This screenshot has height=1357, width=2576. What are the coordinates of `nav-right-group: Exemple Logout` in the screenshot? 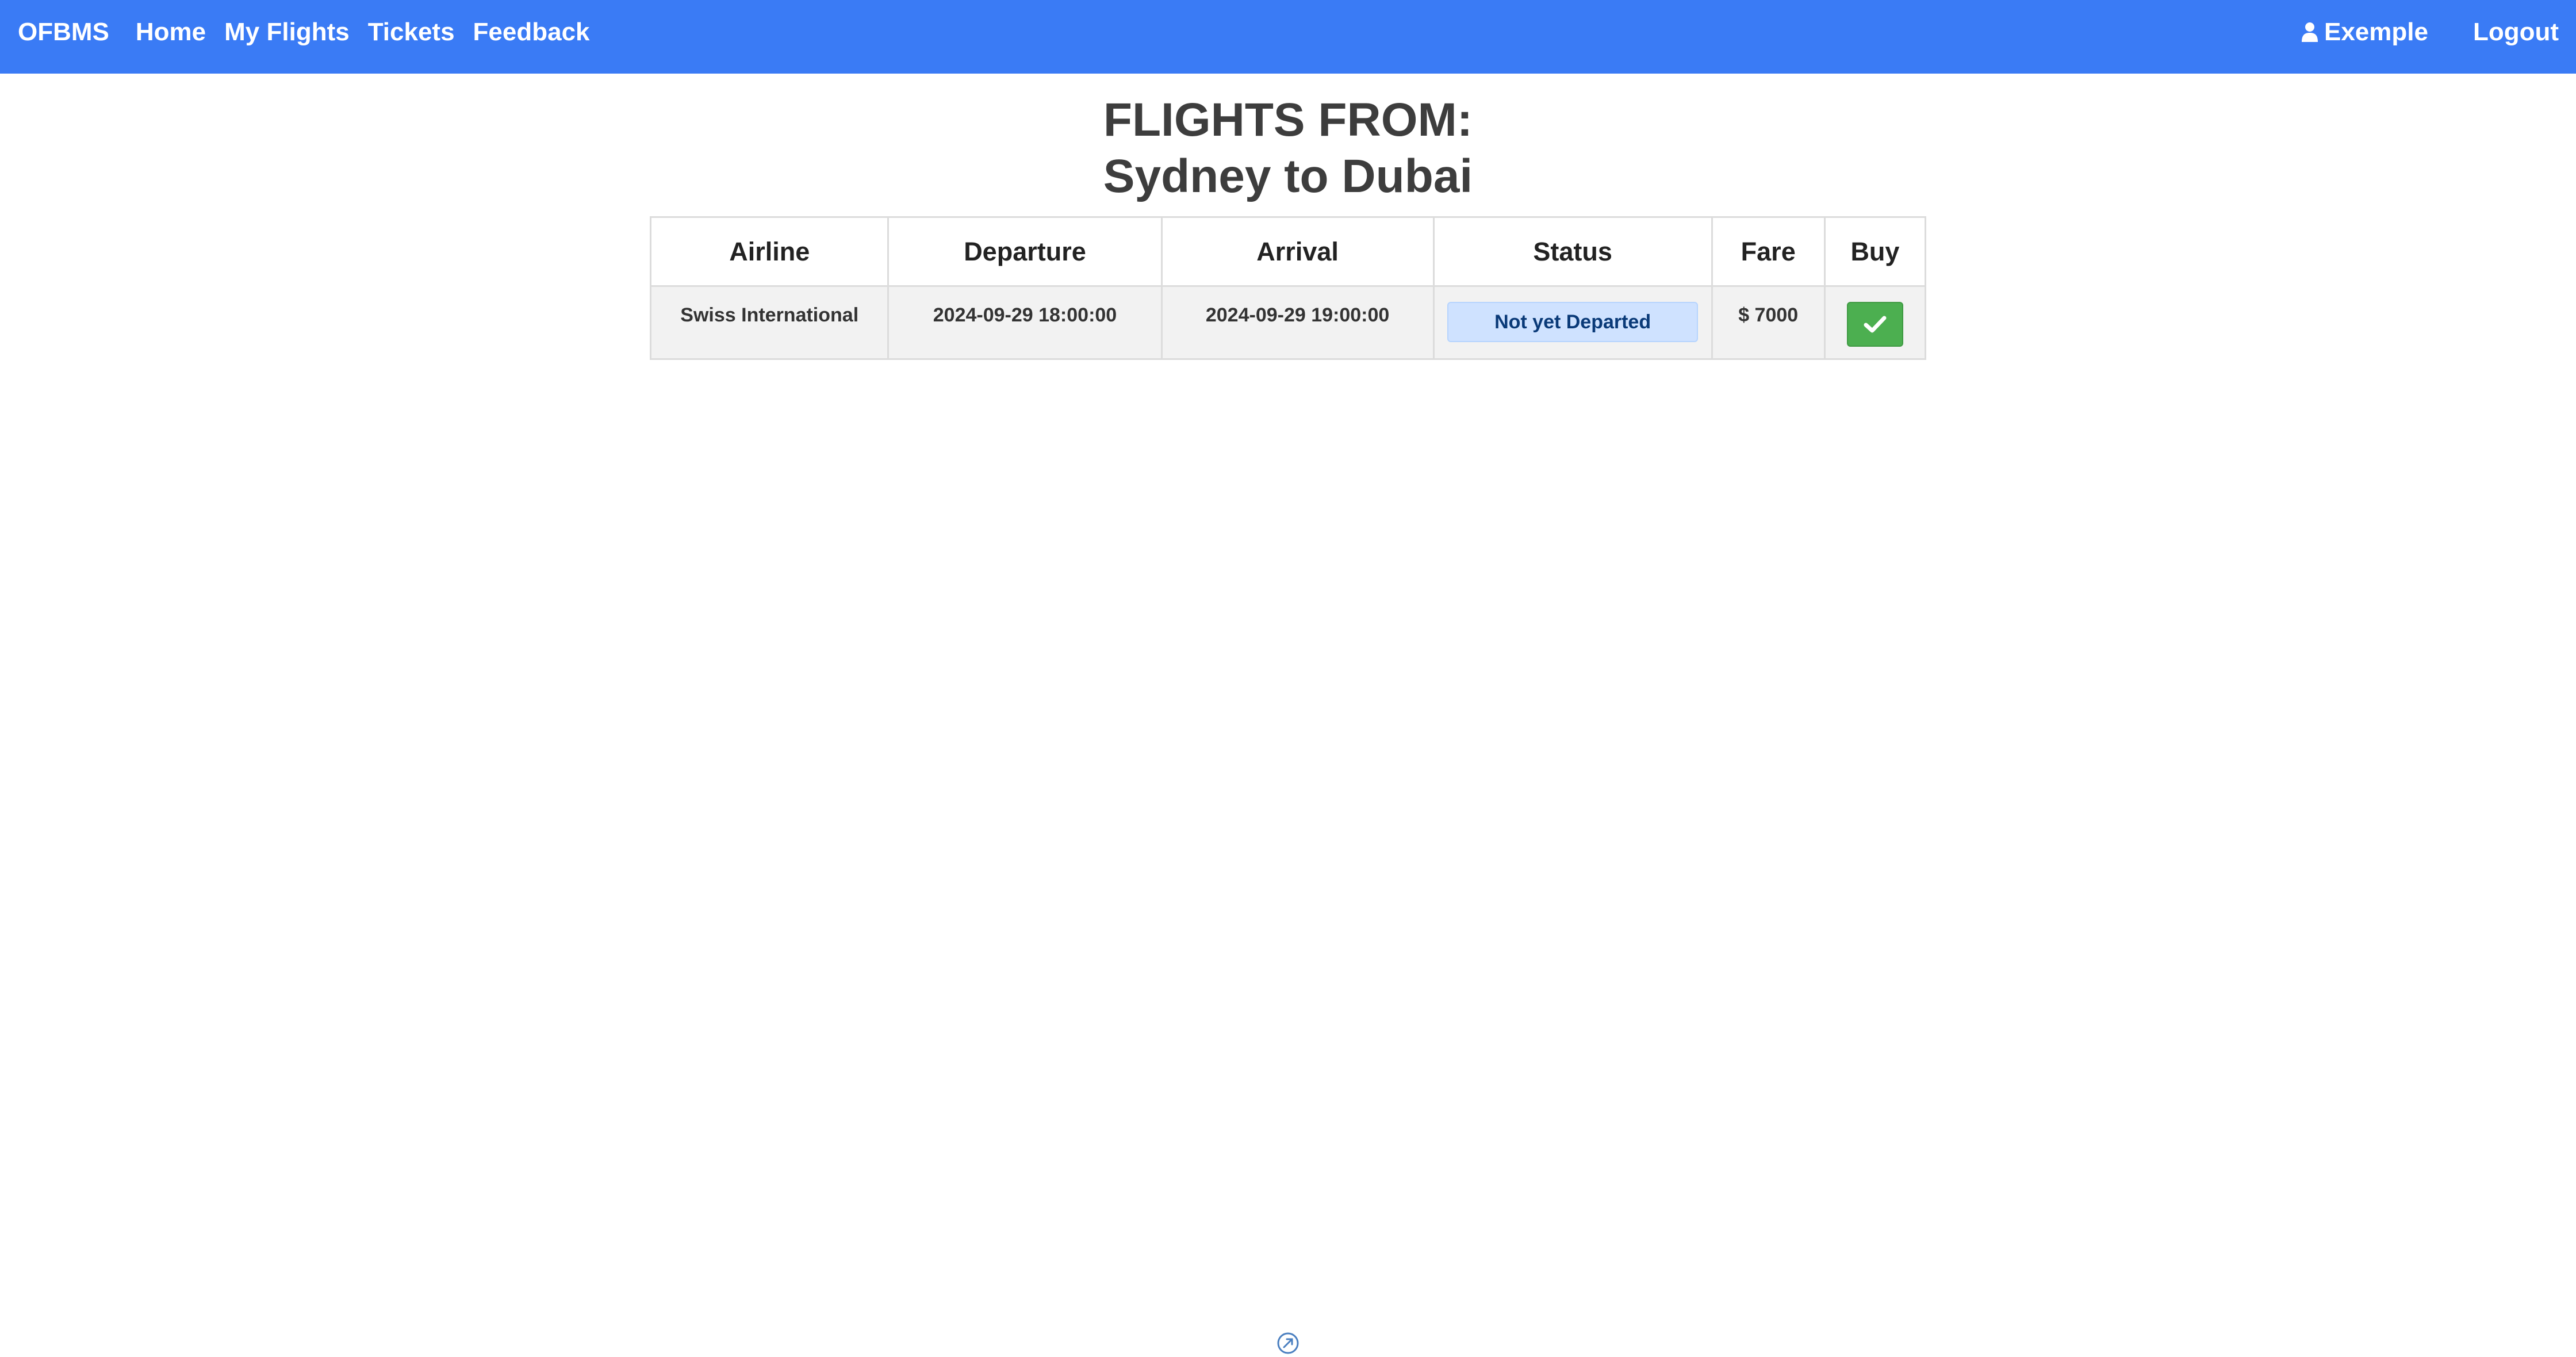 It's located at (2438, 37).